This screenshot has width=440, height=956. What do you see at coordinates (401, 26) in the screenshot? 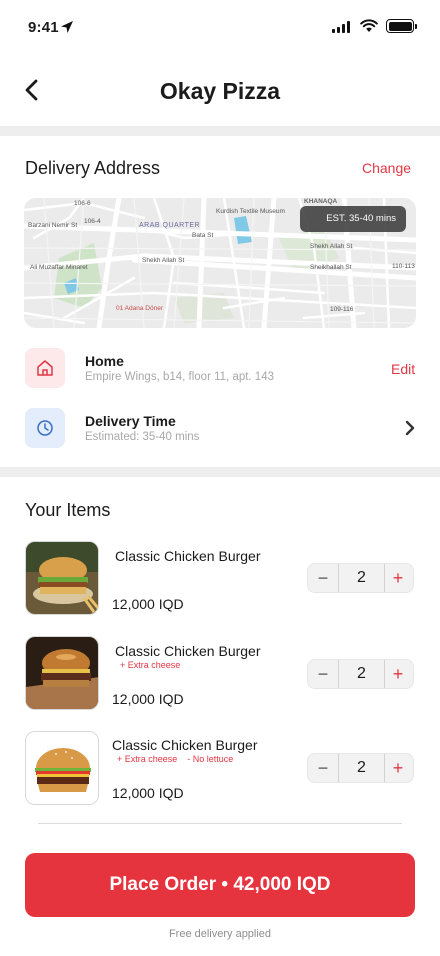
I see `battery-icon` at bounding box center [401, 26].